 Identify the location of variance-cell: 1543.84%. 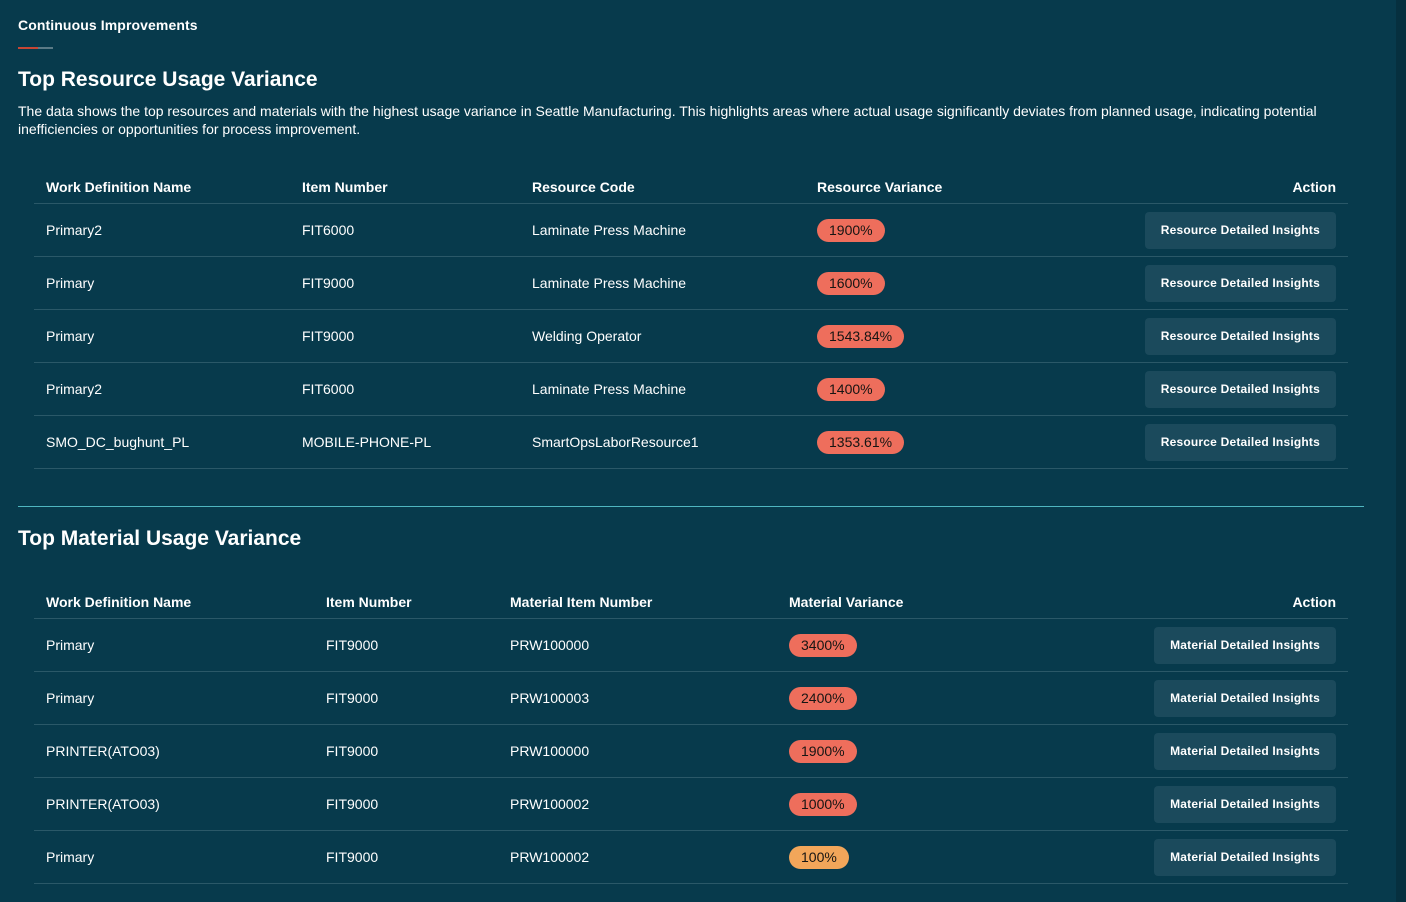
(905, 336).